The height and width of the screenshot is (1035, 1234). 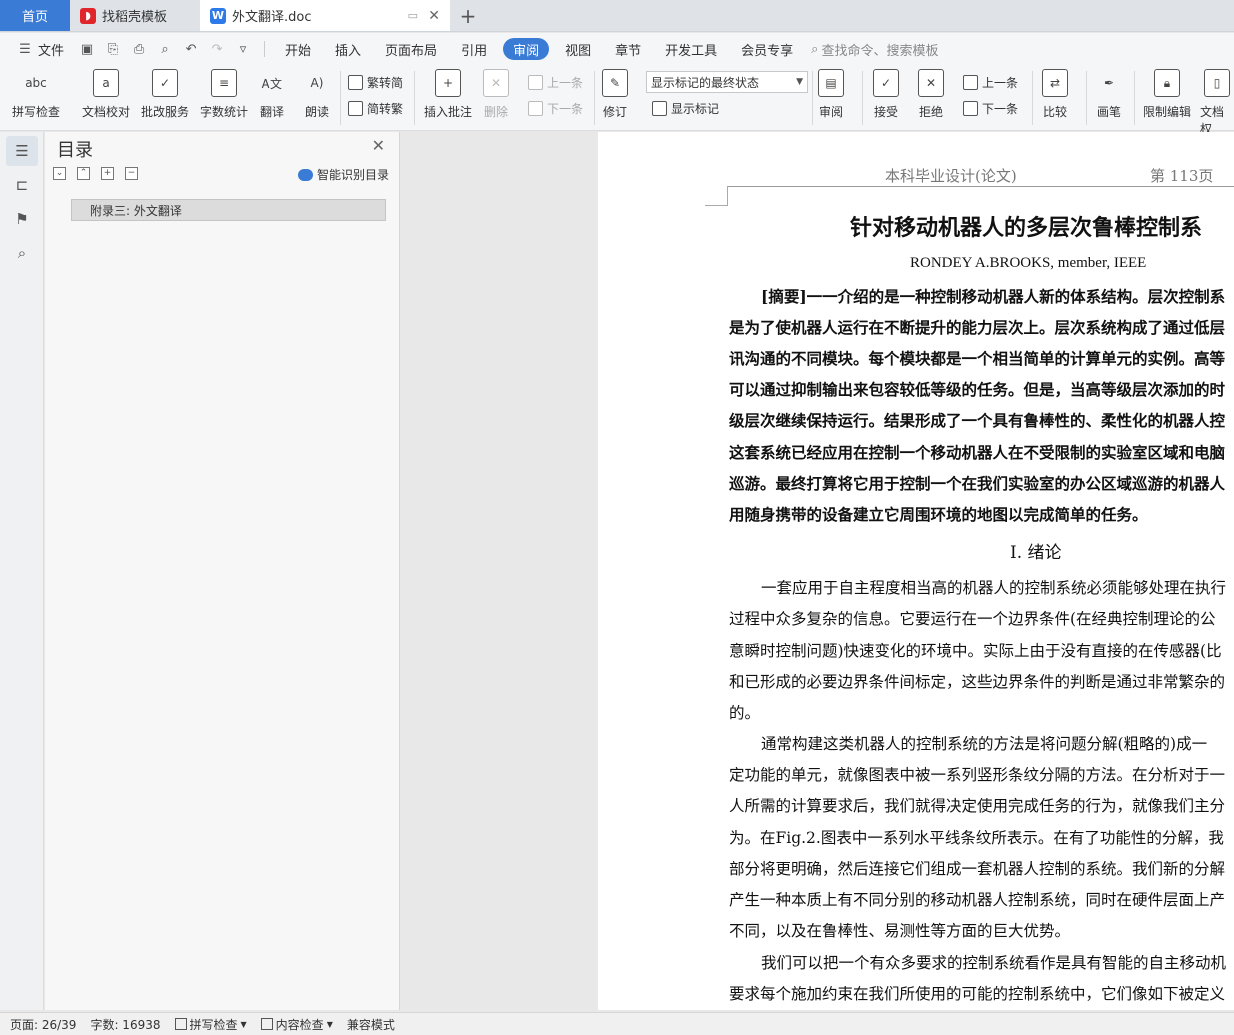 I want to click on read-aloud-button: A) 朗读, so click(x=317, y=94).